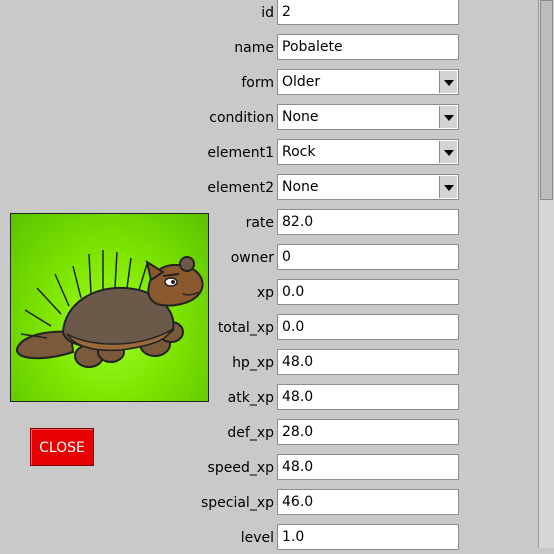 The width and height of the screenshot is (554, 554). I want to click on form-select: Older, so click(368, 82).